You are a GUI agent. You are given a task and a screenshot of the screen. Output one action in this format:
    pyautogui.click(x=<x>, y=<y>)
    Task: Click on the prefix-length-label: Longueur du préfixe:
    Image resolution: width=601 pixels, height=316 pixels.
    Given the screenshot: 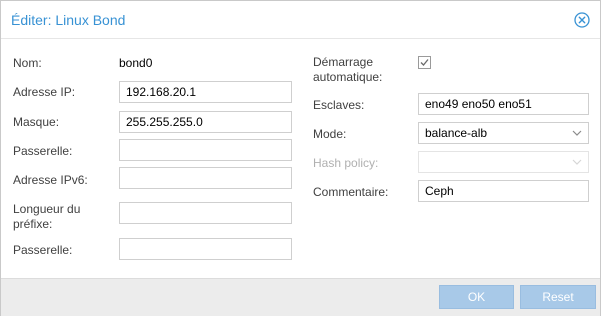 What is the action you would take?
    pyautogui.click(x=46, y=217)
    